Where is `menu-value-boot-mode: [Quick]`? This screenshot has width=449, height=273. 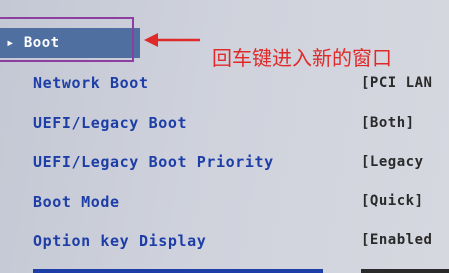
menu-value-boot-mode: [Quick] is located at coordinates (392, 201).